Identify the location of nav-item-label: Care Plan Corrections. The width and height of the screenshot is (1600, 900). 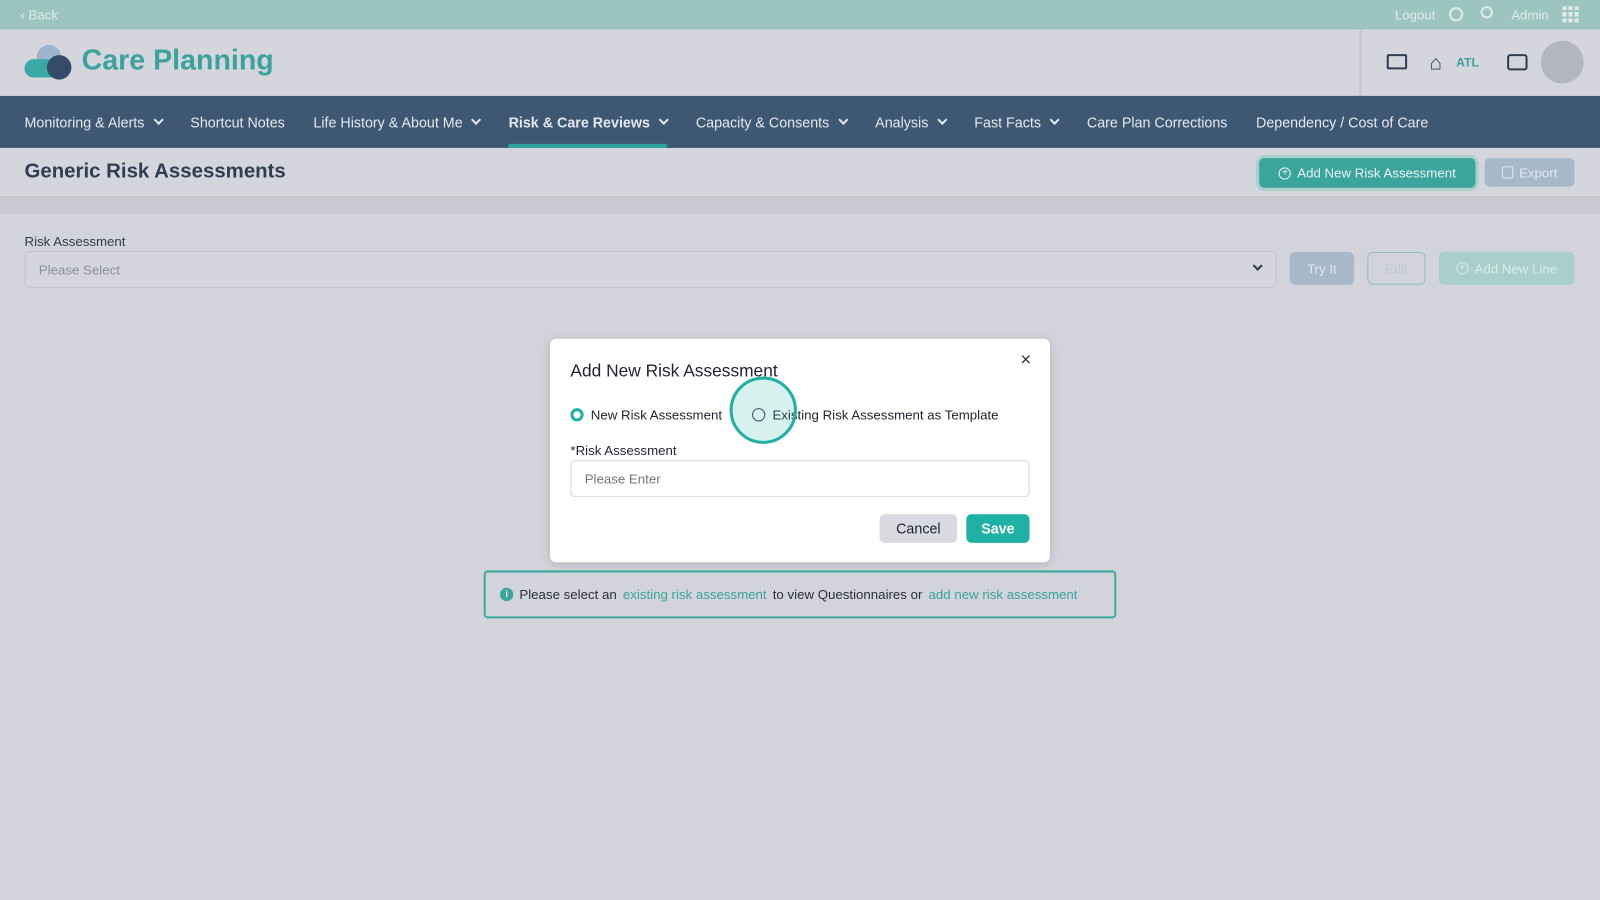
(1157, 122).